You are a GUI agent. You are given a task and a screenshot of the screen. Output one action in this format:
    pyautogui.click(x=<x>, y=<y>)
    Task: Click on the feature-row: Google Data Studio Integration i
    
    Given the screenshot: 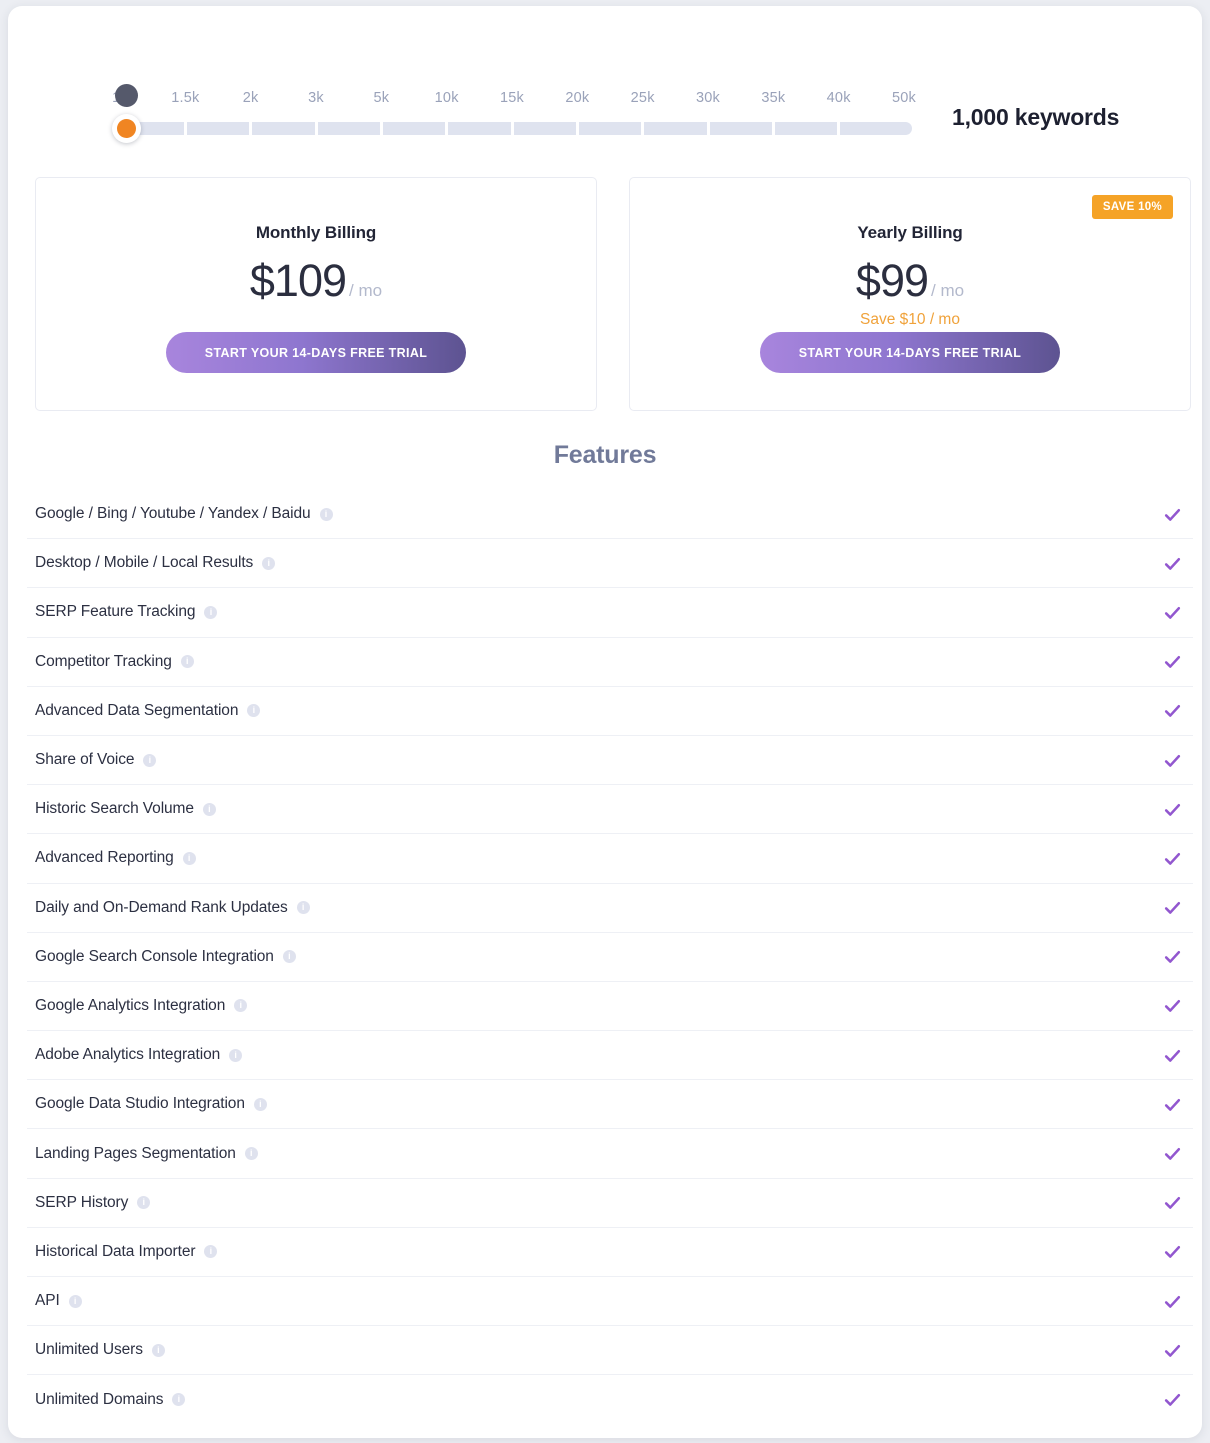 What is the action you would take?
    pyautogui.click(x=610, y=1105)
    